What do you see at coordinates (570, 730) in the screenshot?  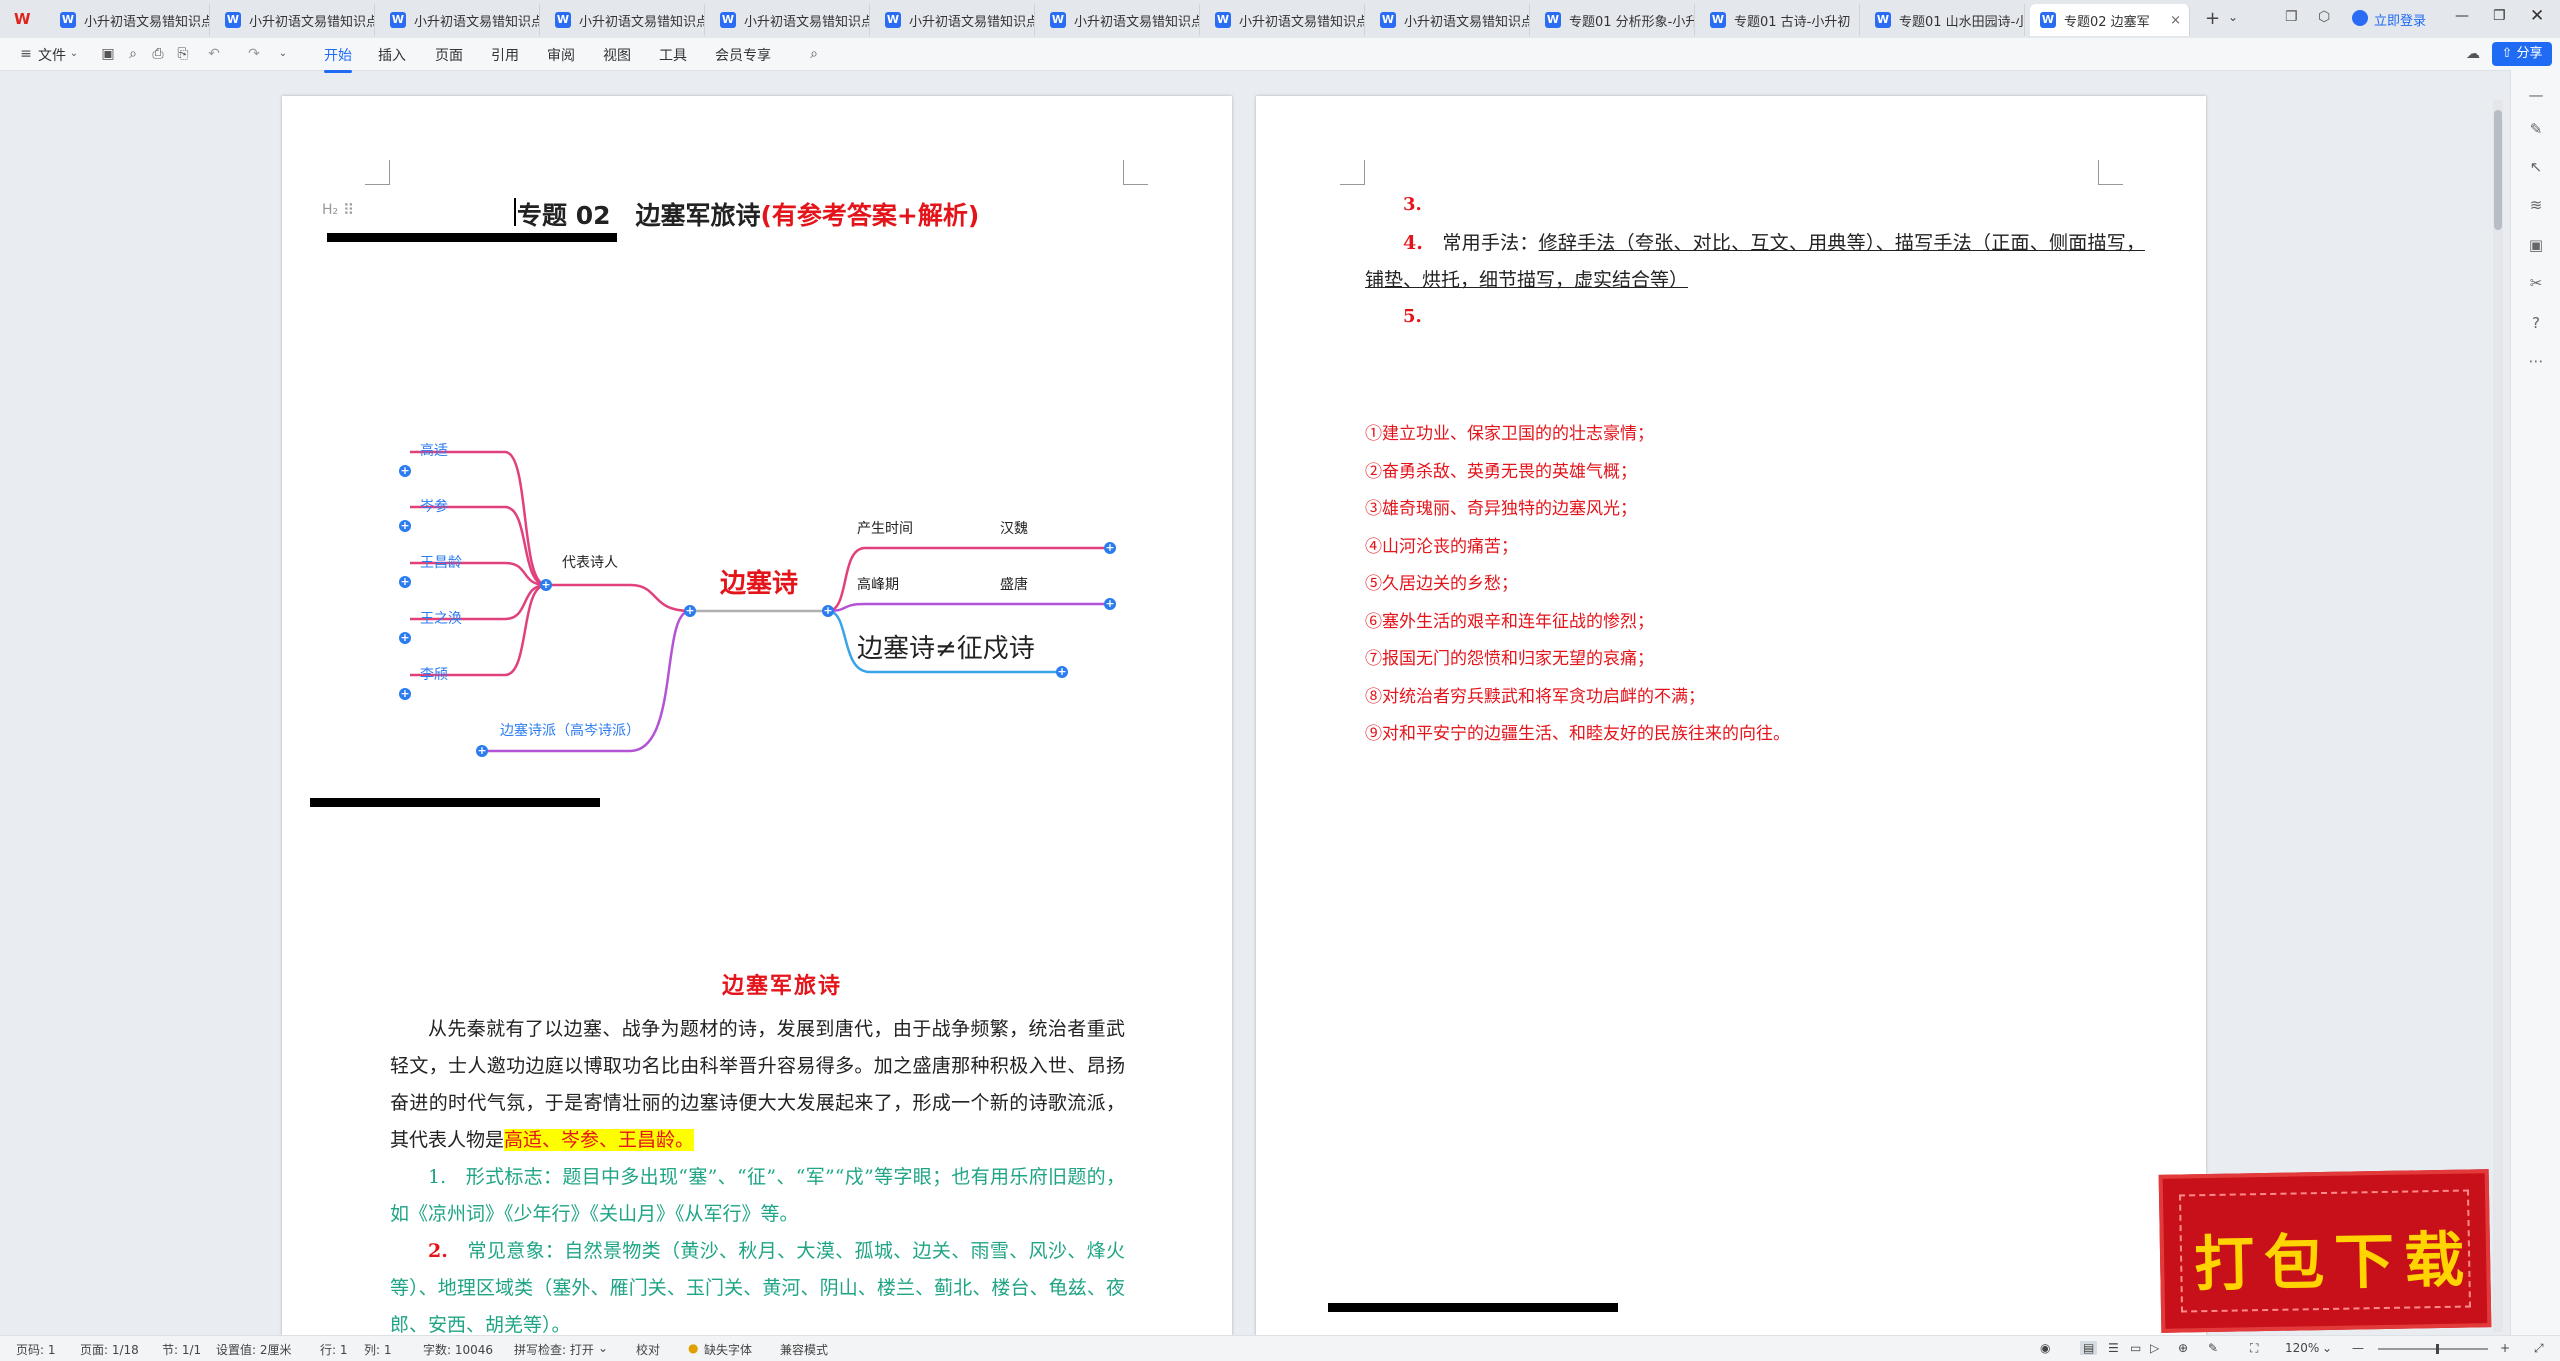 I see `mindmap-node: 边塞诗派（高岑诗派）` at bounding box center [570, 730].